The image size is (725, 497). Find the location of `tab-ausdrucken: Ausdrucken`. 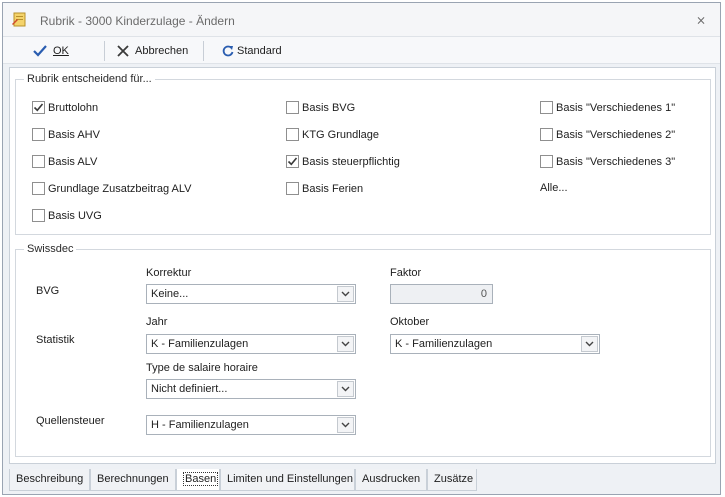

tab-ausdrucken: Ausdrucken is located at coordinates (391, 480).